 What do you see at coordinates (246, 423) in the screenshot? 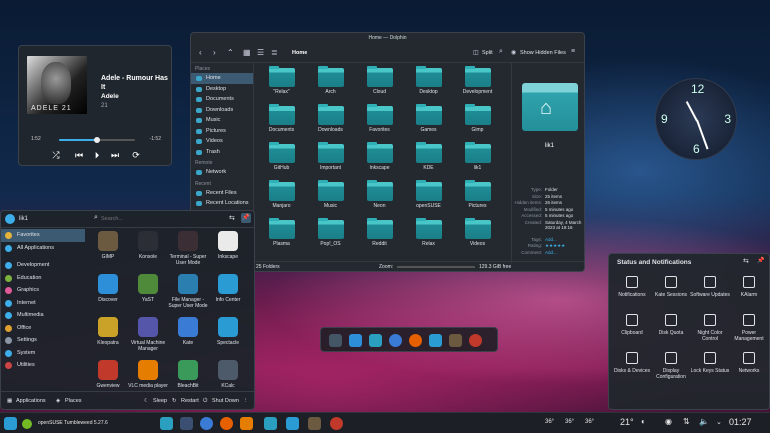
I see `task-vlc-icon` at bounding box center [246, 423].